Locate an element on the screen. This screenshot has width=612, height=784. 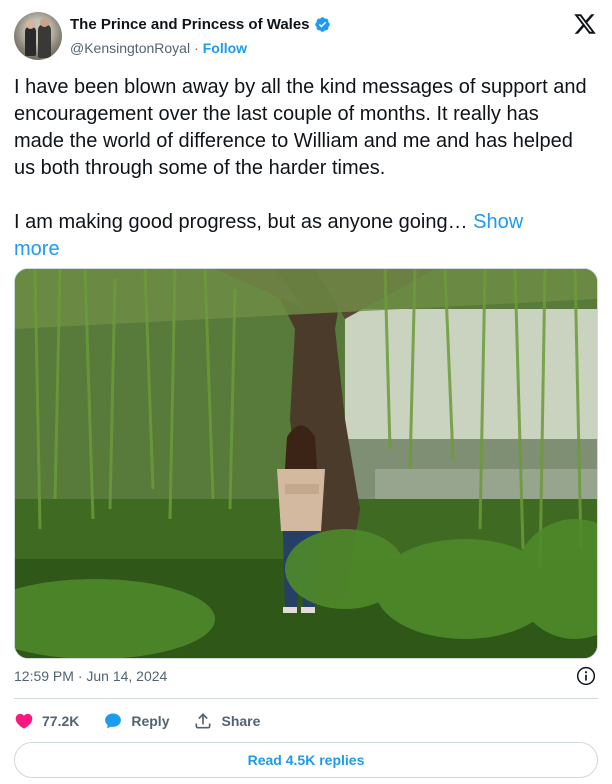
read-replies-button: Read 4.5K replies is located at coordinates (306, 760).